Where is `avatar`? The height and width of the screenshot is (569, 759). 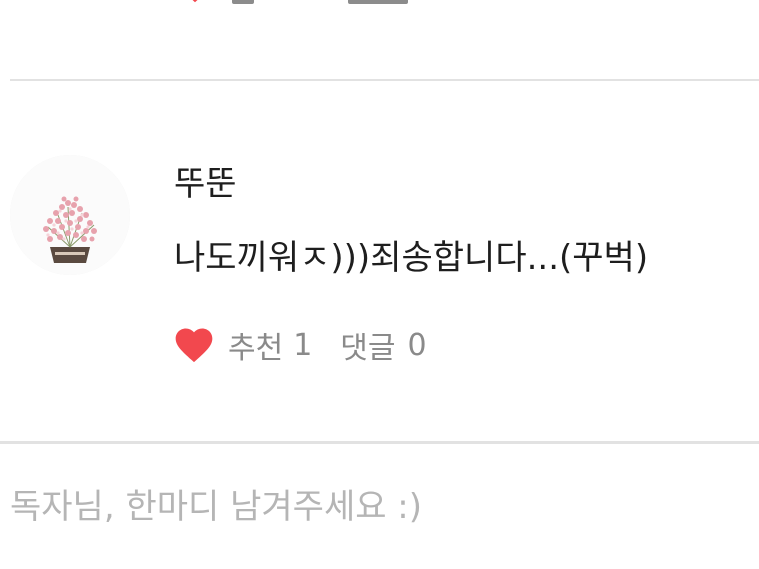 avatar is located at coordinates (70, 215).